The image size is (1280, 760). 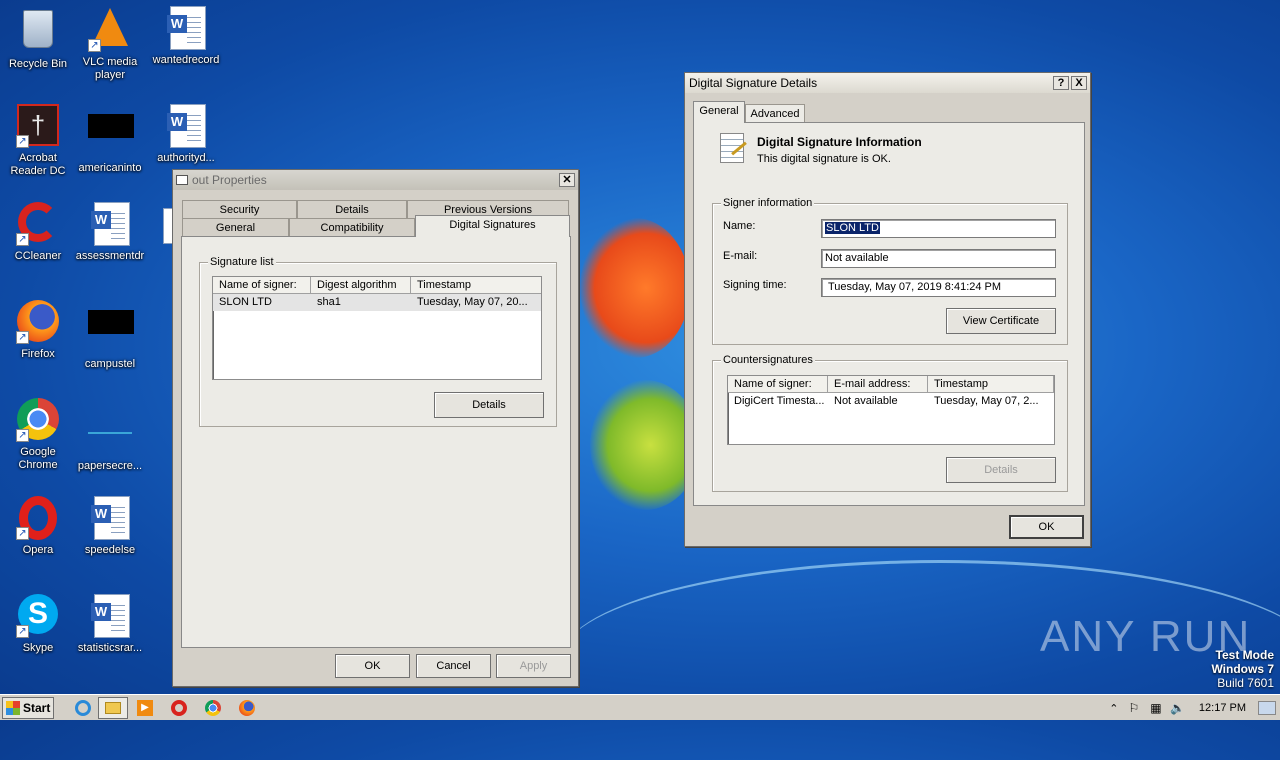 I want to click on desktop-icon-speedelse: speedelse, so click(x=110, y=526).